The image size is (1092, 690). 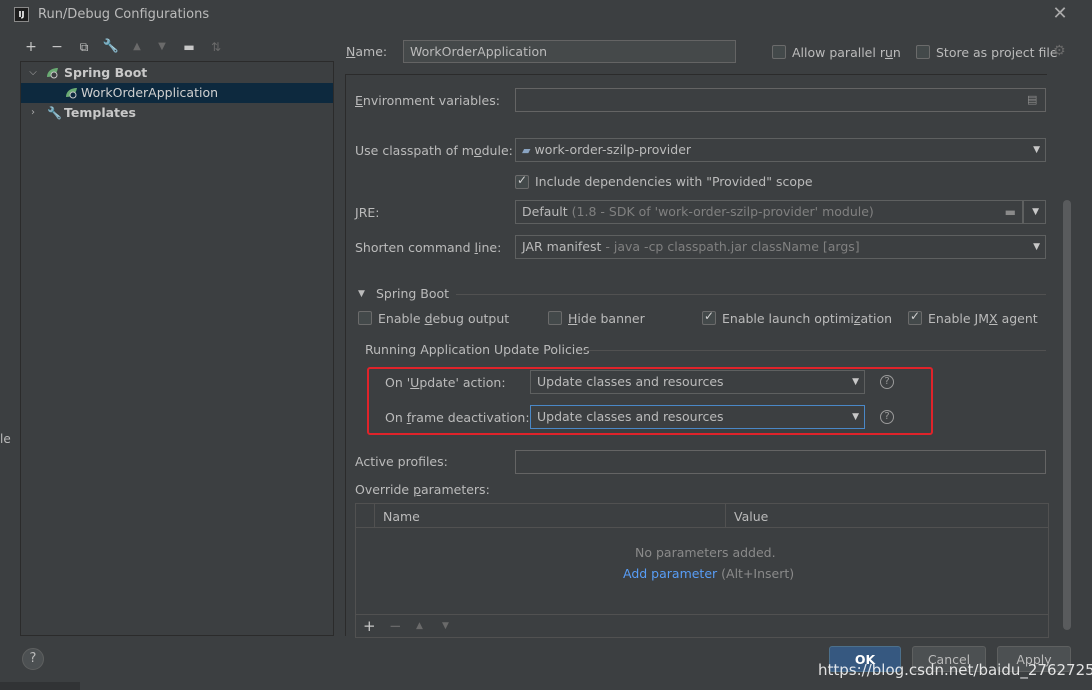 What do you see at coordinates (526, 150) in the screenshot?
I see `module-folder-icon: ▰` at bounding box center [526, 150].